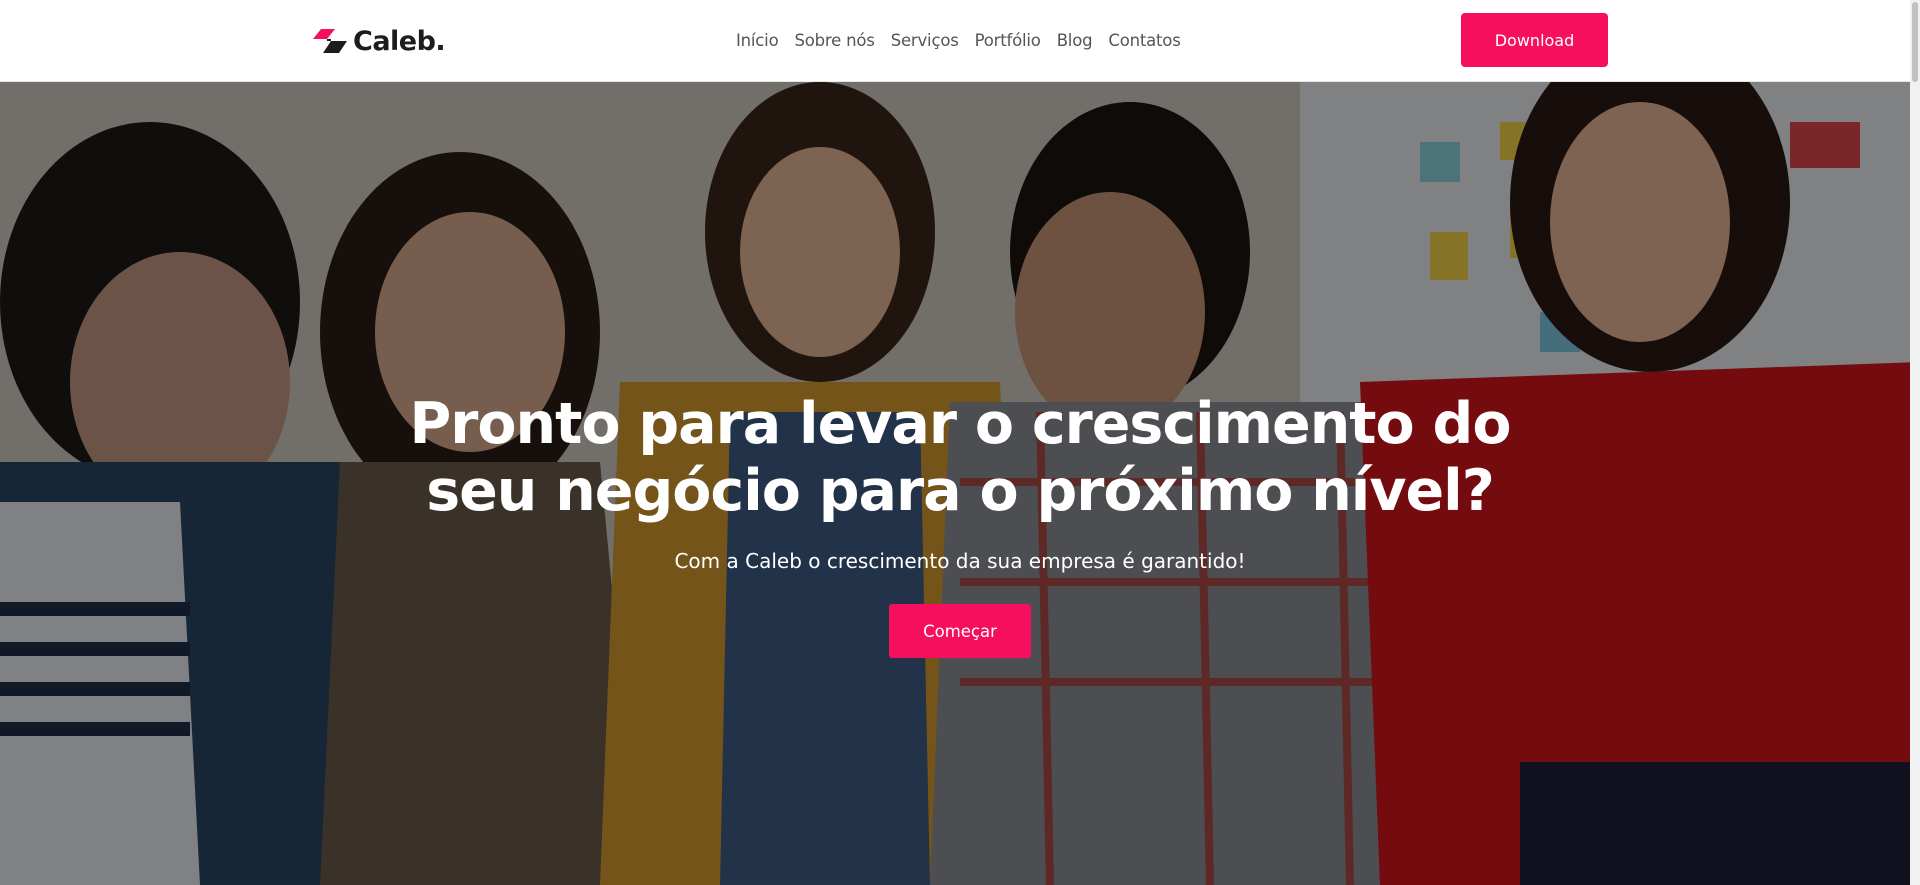  What do you see at coordinates (1915, 442) in the screenshot?
I see `page-scrollbar` at bounding box center [1915, 442].